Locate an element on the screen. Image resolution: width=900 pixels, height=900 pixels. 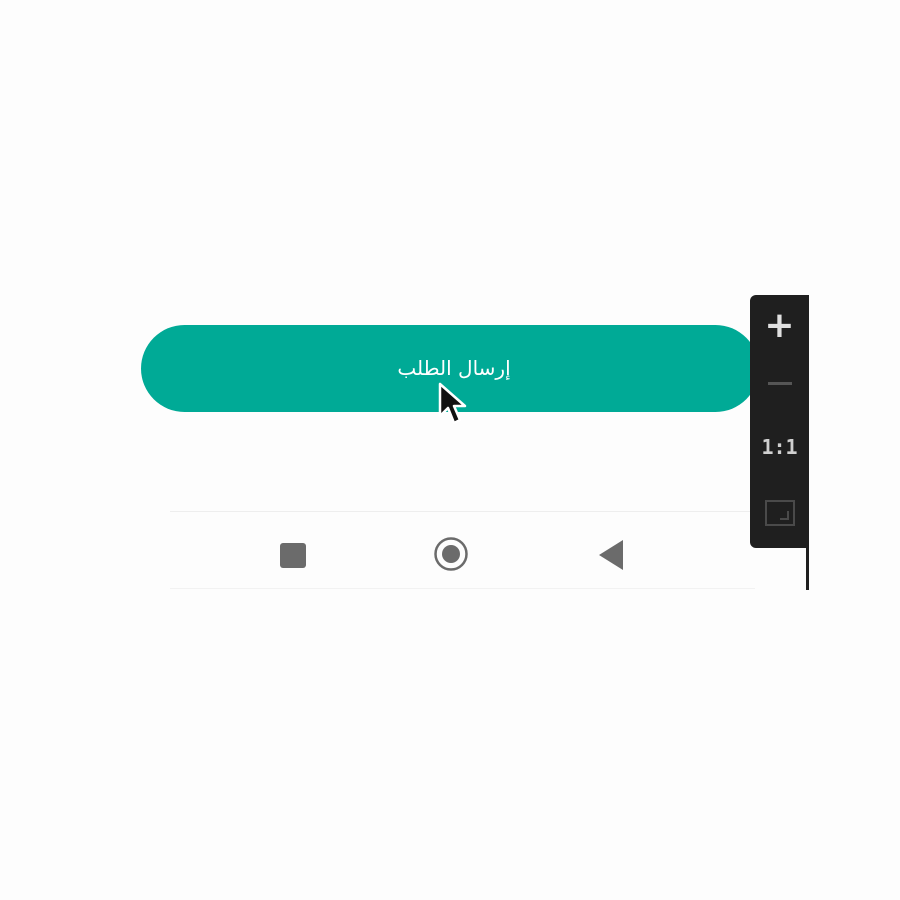
fit-screen-button is located at coordinates (779, 513).